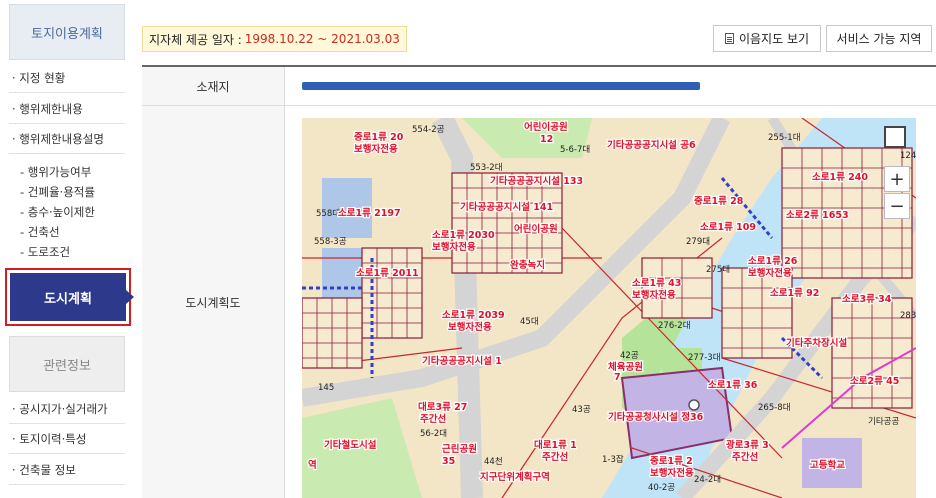 The width and height of the screenshot is (936, 498). Describe the element at coordinates (581, 410) in the screenshot. I see `map-label: 43공` at that location.